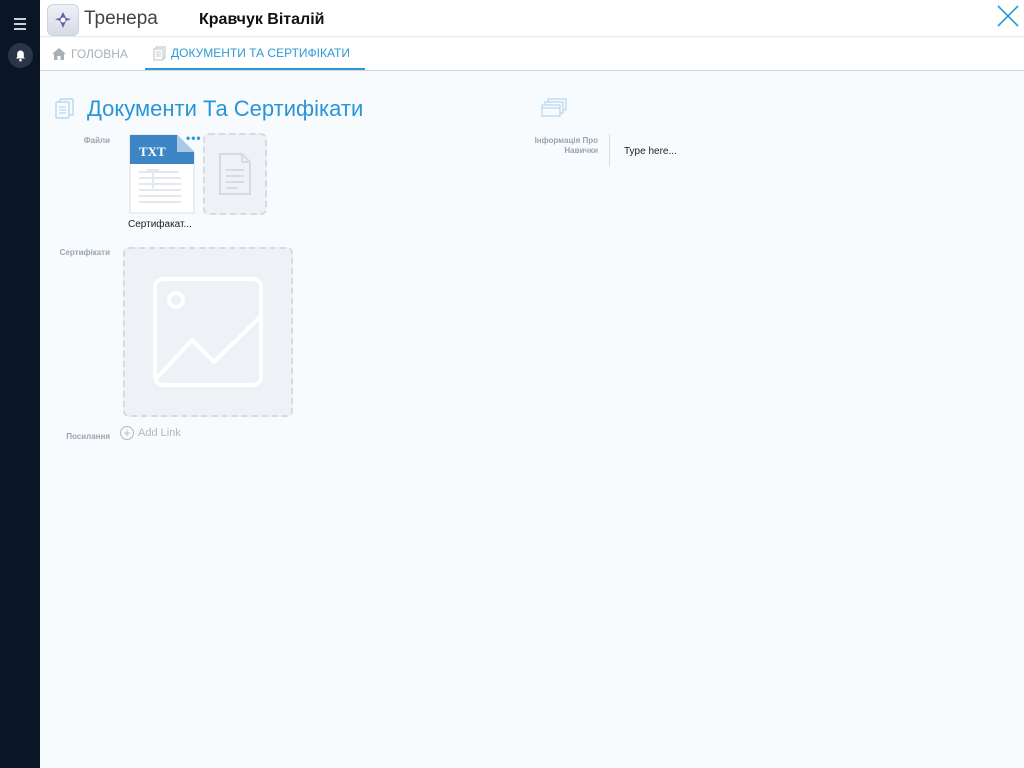 This screenshot has width=1024, height=768. What do you see at coordinates (84, 252) in the screenshot?
I see `certificates-label: Сертифікати` at bounding box center [84, 252].